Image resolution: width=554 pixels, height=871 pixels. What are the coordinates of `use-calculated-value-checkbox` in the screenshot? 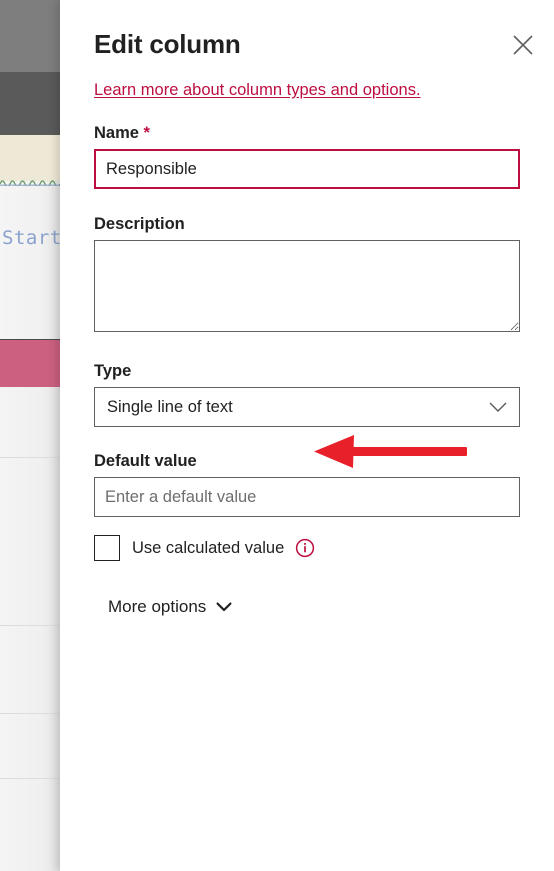 It's located at (107, 548).